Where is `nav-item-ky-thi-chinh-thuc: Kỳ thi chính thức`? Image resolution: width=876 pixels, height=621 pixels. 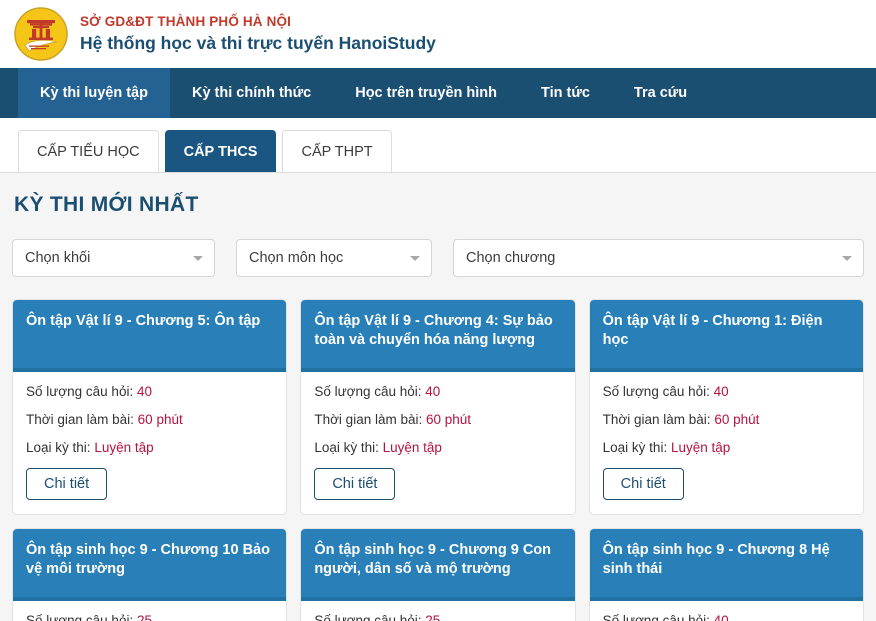 nav-item-ky-thi-chinh-thuc: Kỳ thi chính thức is located at coordinates (251, 93).